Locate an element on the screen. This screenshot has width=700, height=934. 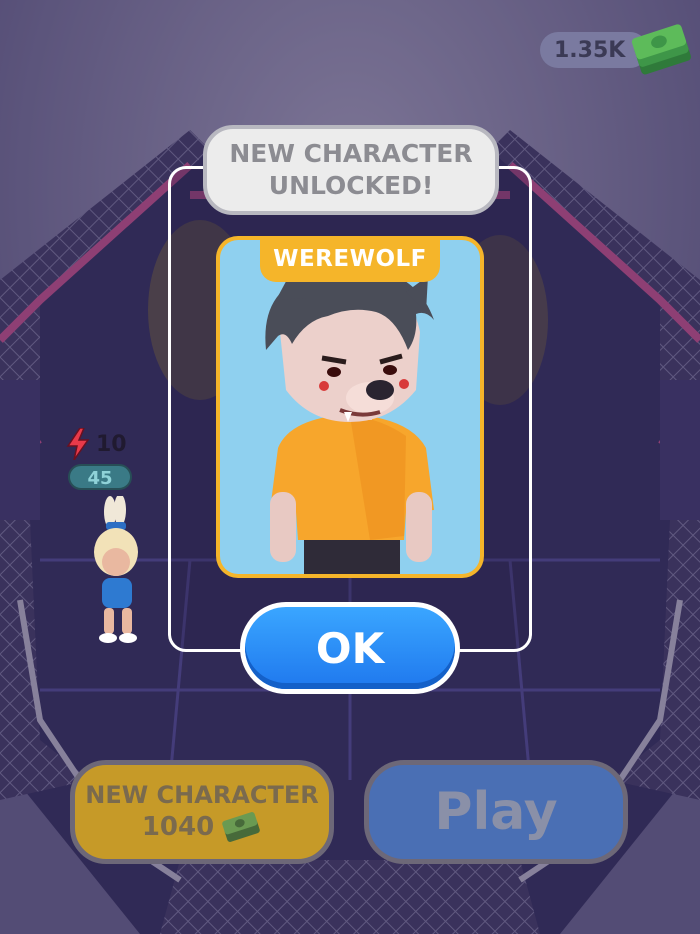
play-button-label: Play is located at coordinates (496, 812).